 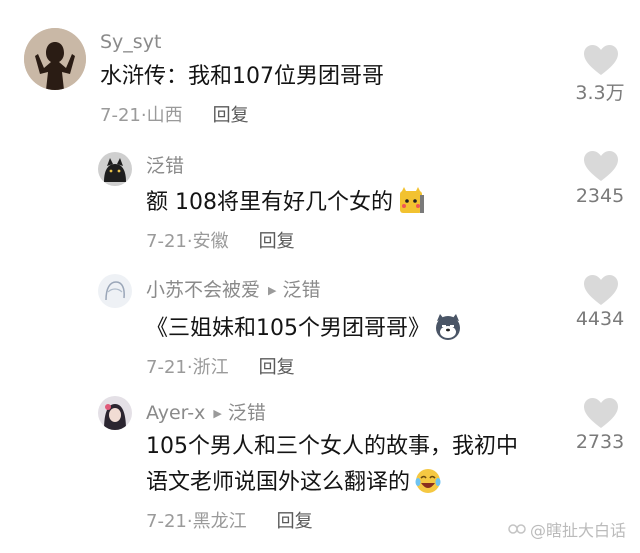 I want to click on avatar-cat, so click(x=115, y=169).